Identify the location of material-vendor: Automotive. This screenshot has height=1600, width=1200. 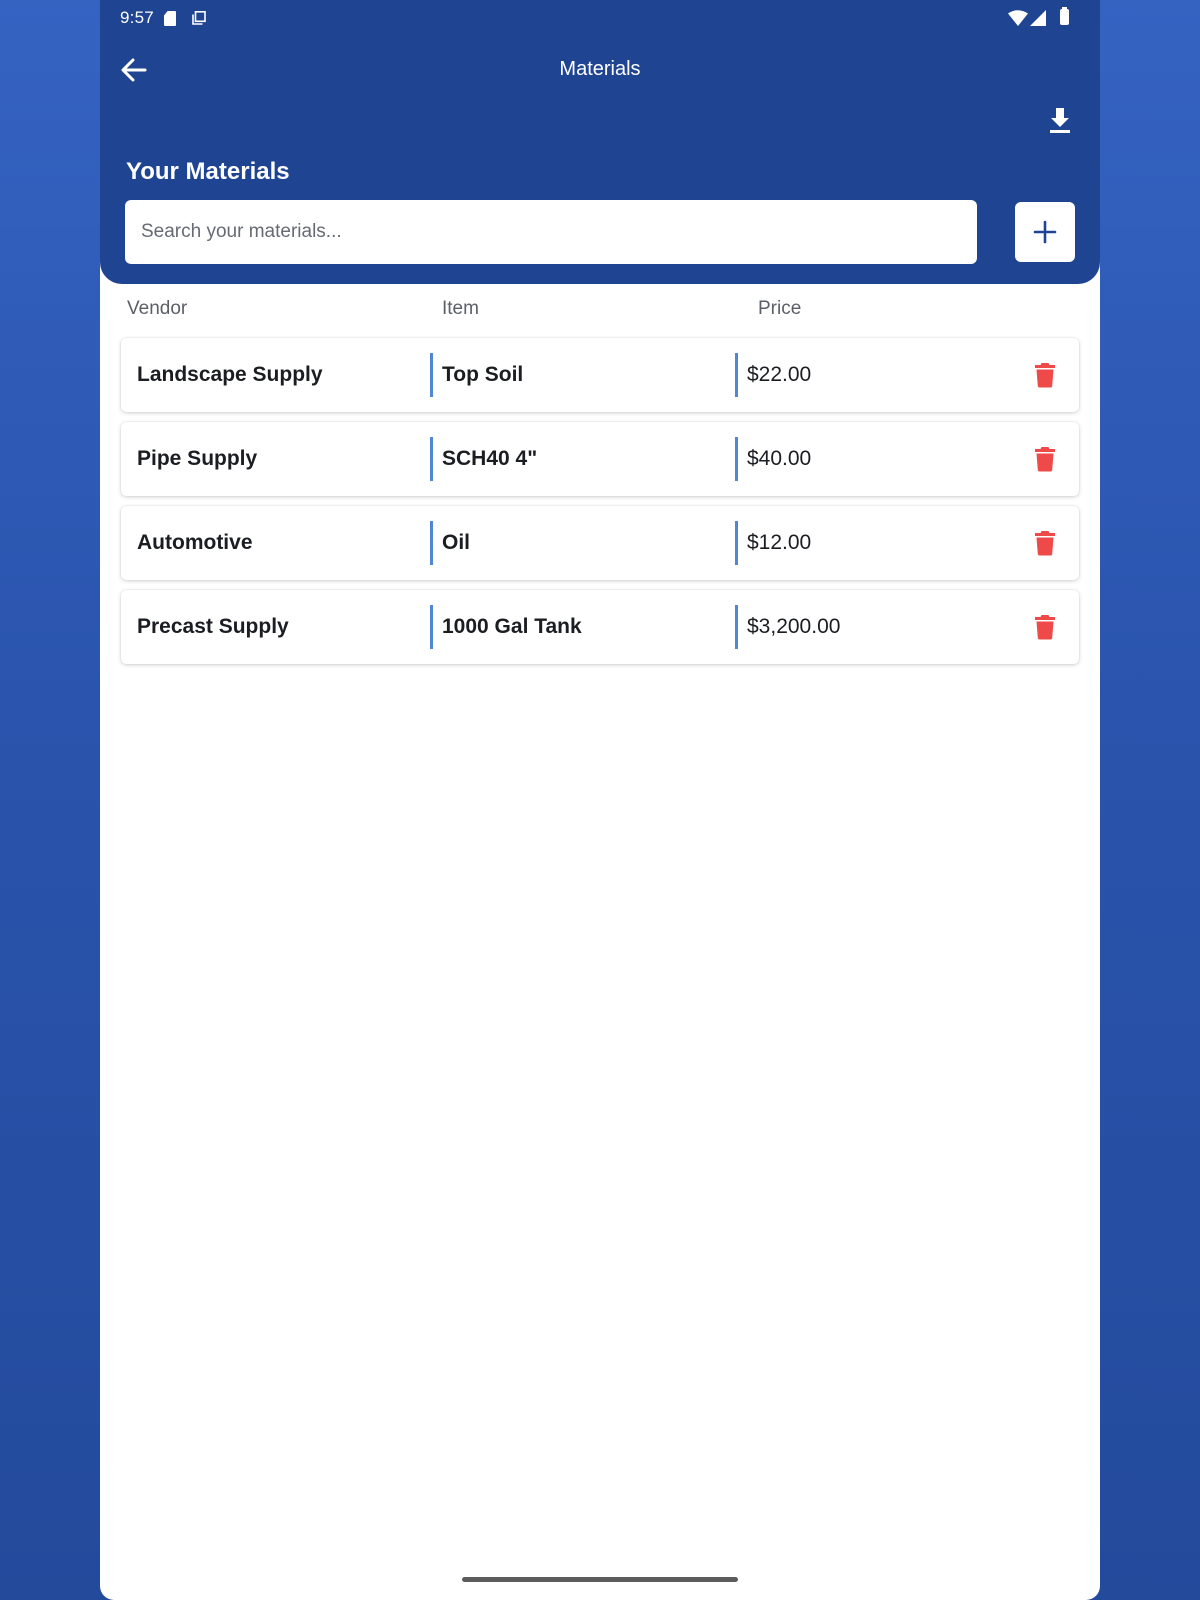
(195, 542).